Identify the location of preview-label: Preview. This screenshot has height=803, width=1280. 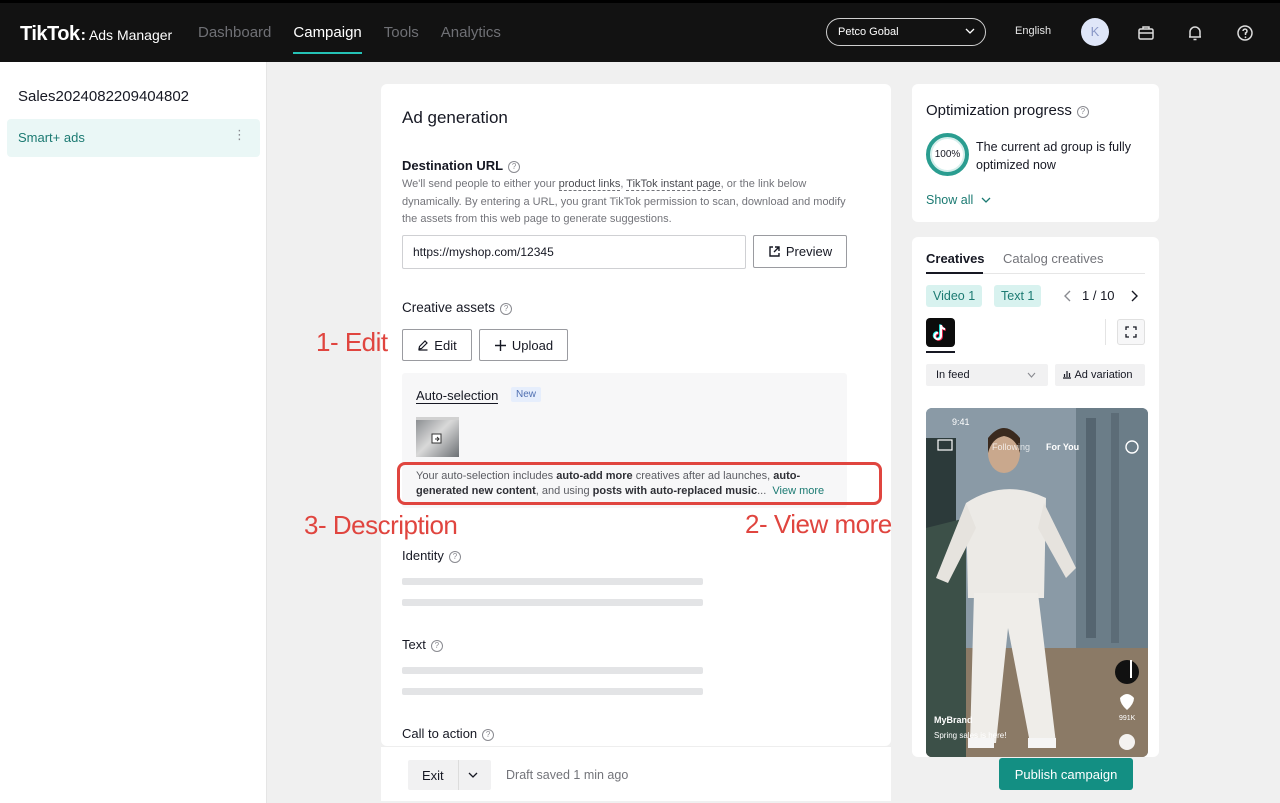
(809, 251).